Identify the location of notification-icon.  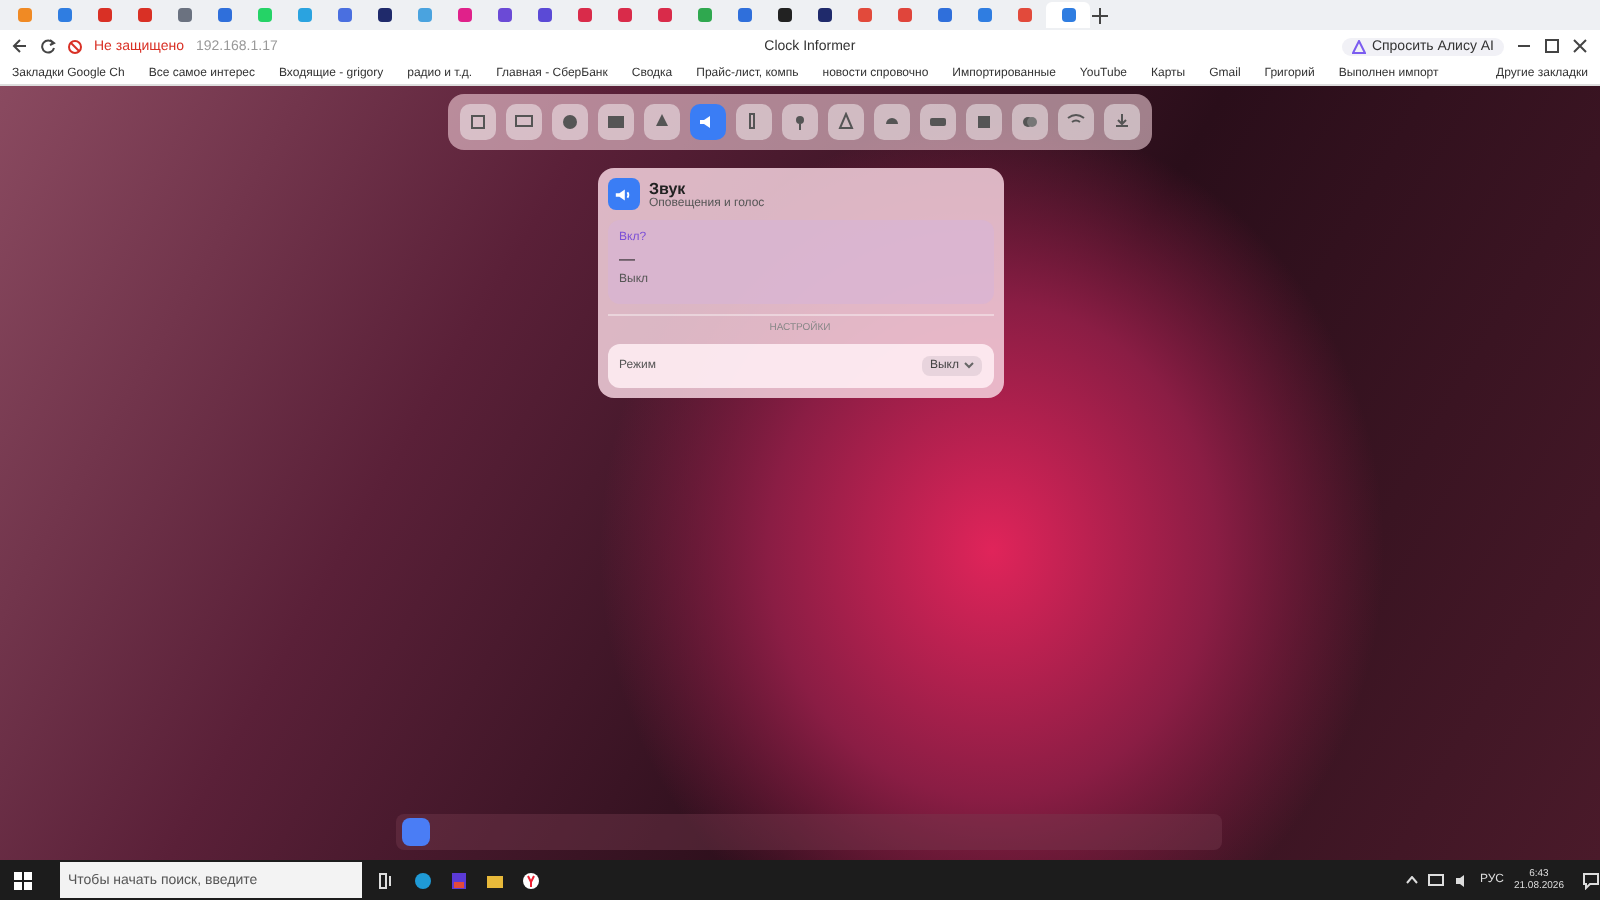
(1591, 880).